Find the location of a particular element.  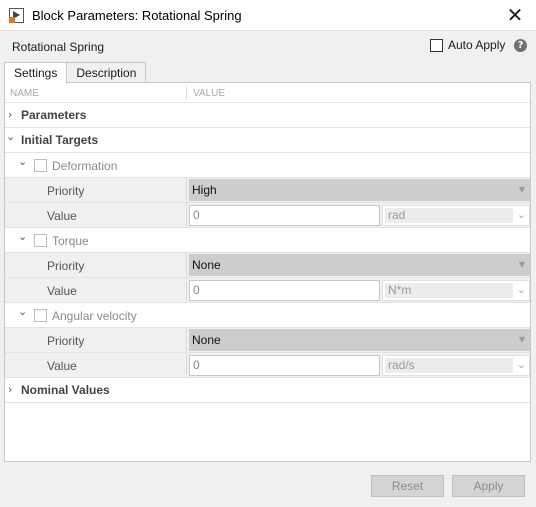

column-header: NAME VALUE is located at coordinates (267, 93).